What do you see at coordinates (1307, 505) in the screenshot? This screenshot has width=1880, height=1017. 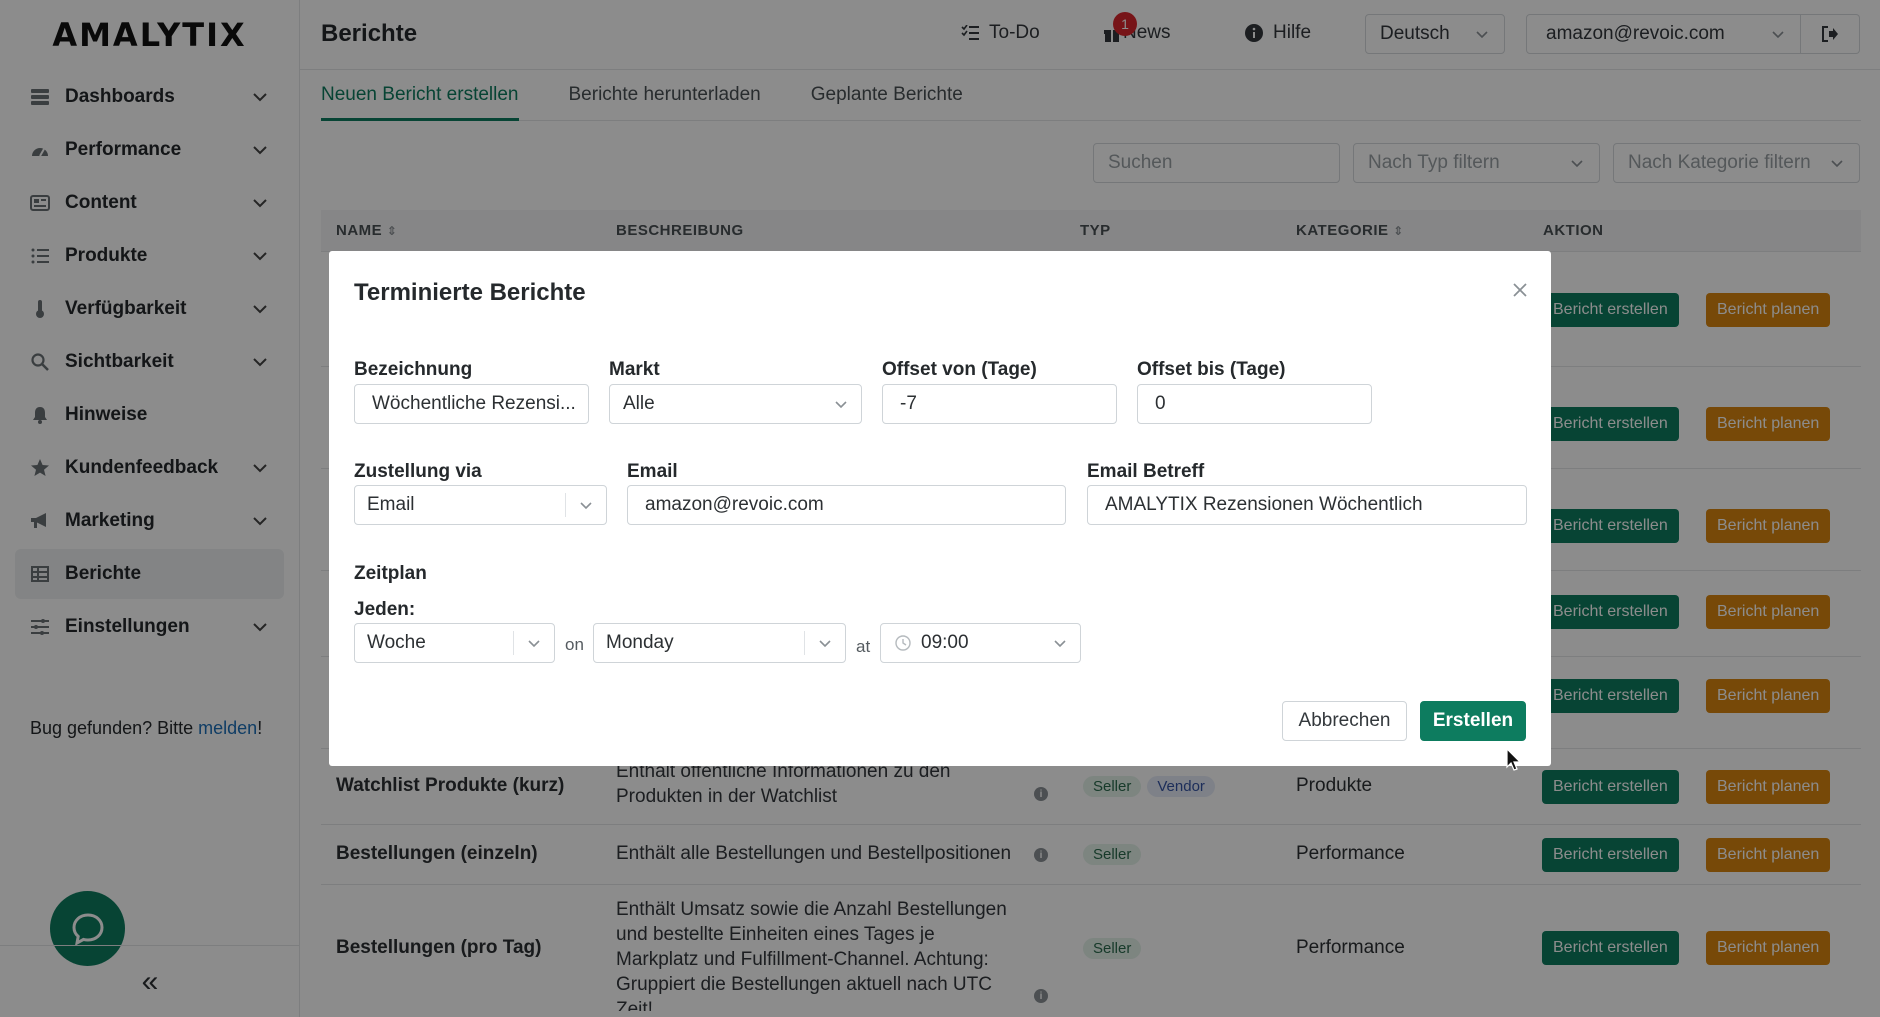 I see `email-betreff-input: AMALYTIX Rezensionen Wöchentlich` at bounding box center [1307, 505].